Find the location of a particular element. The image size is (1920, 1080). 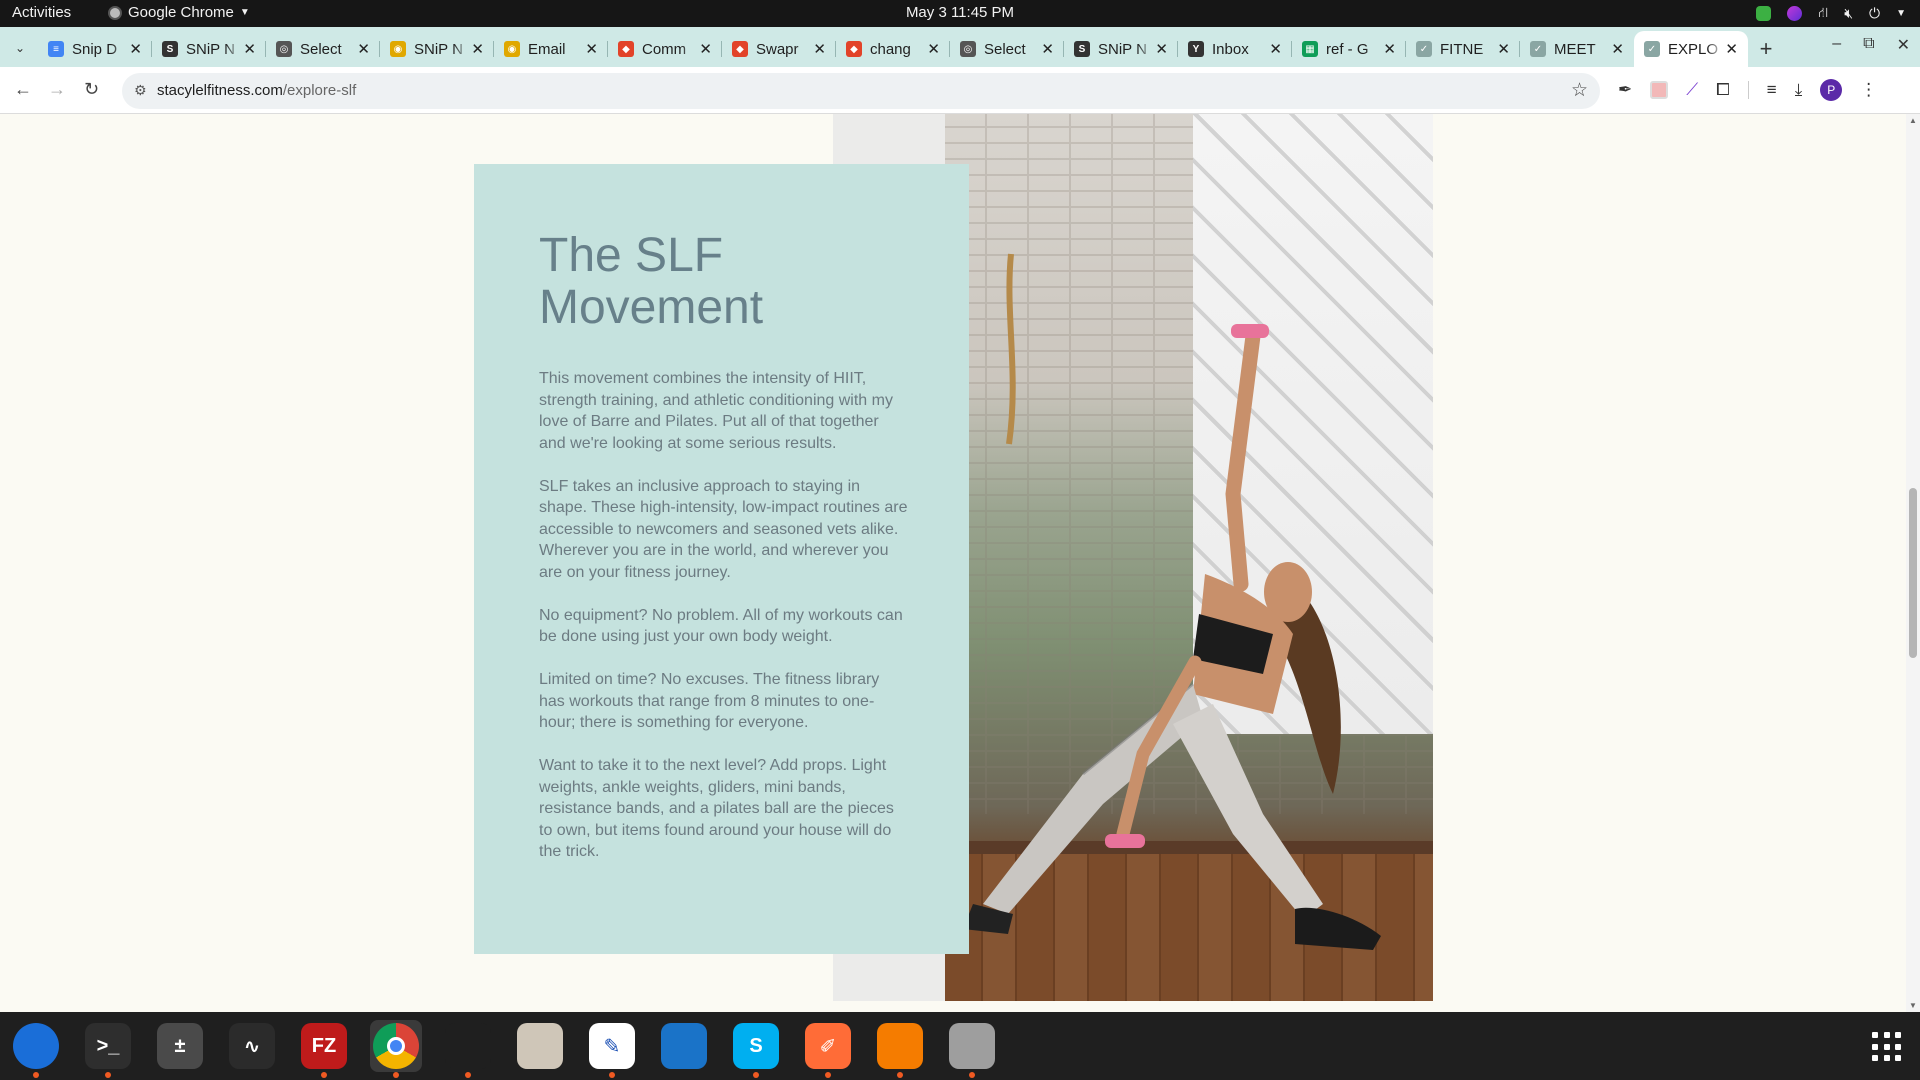

tab: Y Inbox ✕ is located at coordinates (1235, 49).